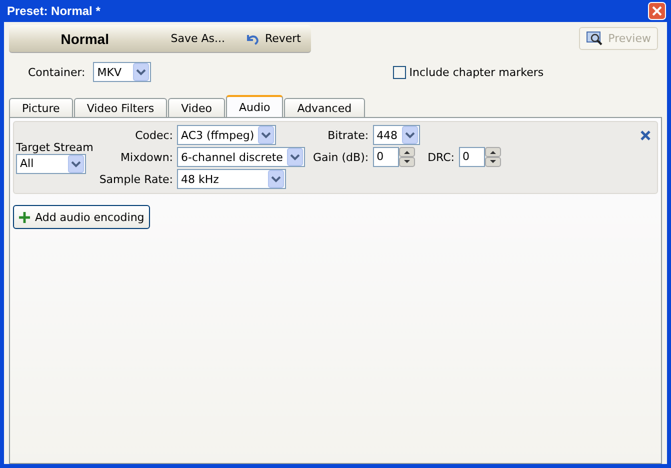 The image size is (671, 468). I want to click on target-stream-label: Target Stream, so click(55, 147).